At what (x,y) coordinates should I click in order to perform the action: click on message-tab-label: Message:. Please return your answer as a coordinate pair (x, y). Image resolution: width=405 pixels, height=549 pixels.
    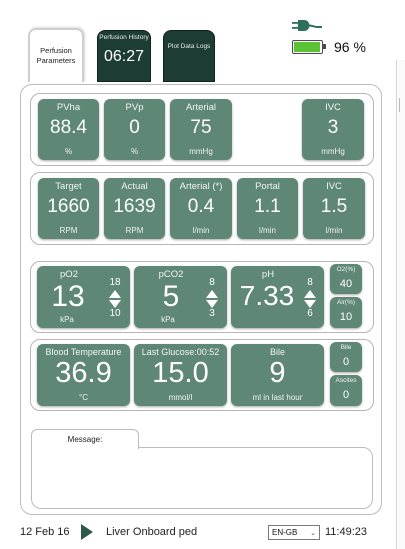
    Looking at the image, I should click on (85, 439).